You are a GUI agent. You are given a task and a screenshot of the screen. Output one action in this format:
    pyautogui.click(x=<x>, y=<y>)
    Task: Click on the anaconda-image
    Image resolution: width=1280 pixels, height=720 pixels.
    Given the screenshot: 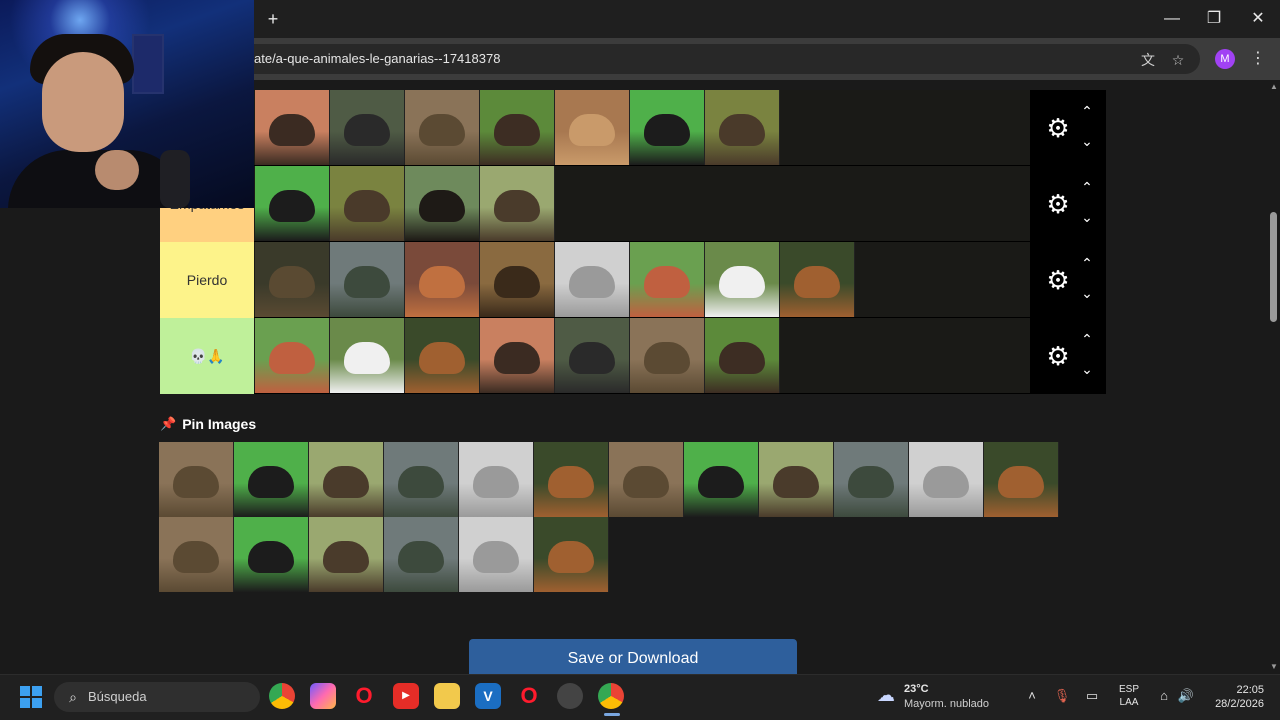 What is the action you would take?
    pyautogui.click(x=292, y=279)
    